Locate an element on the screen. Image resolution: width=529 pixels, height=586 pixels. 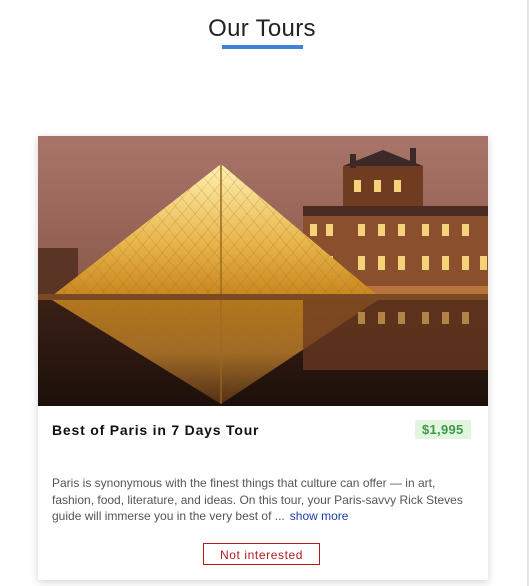
page-title: Our Tours is located at coordinates (262, 28).